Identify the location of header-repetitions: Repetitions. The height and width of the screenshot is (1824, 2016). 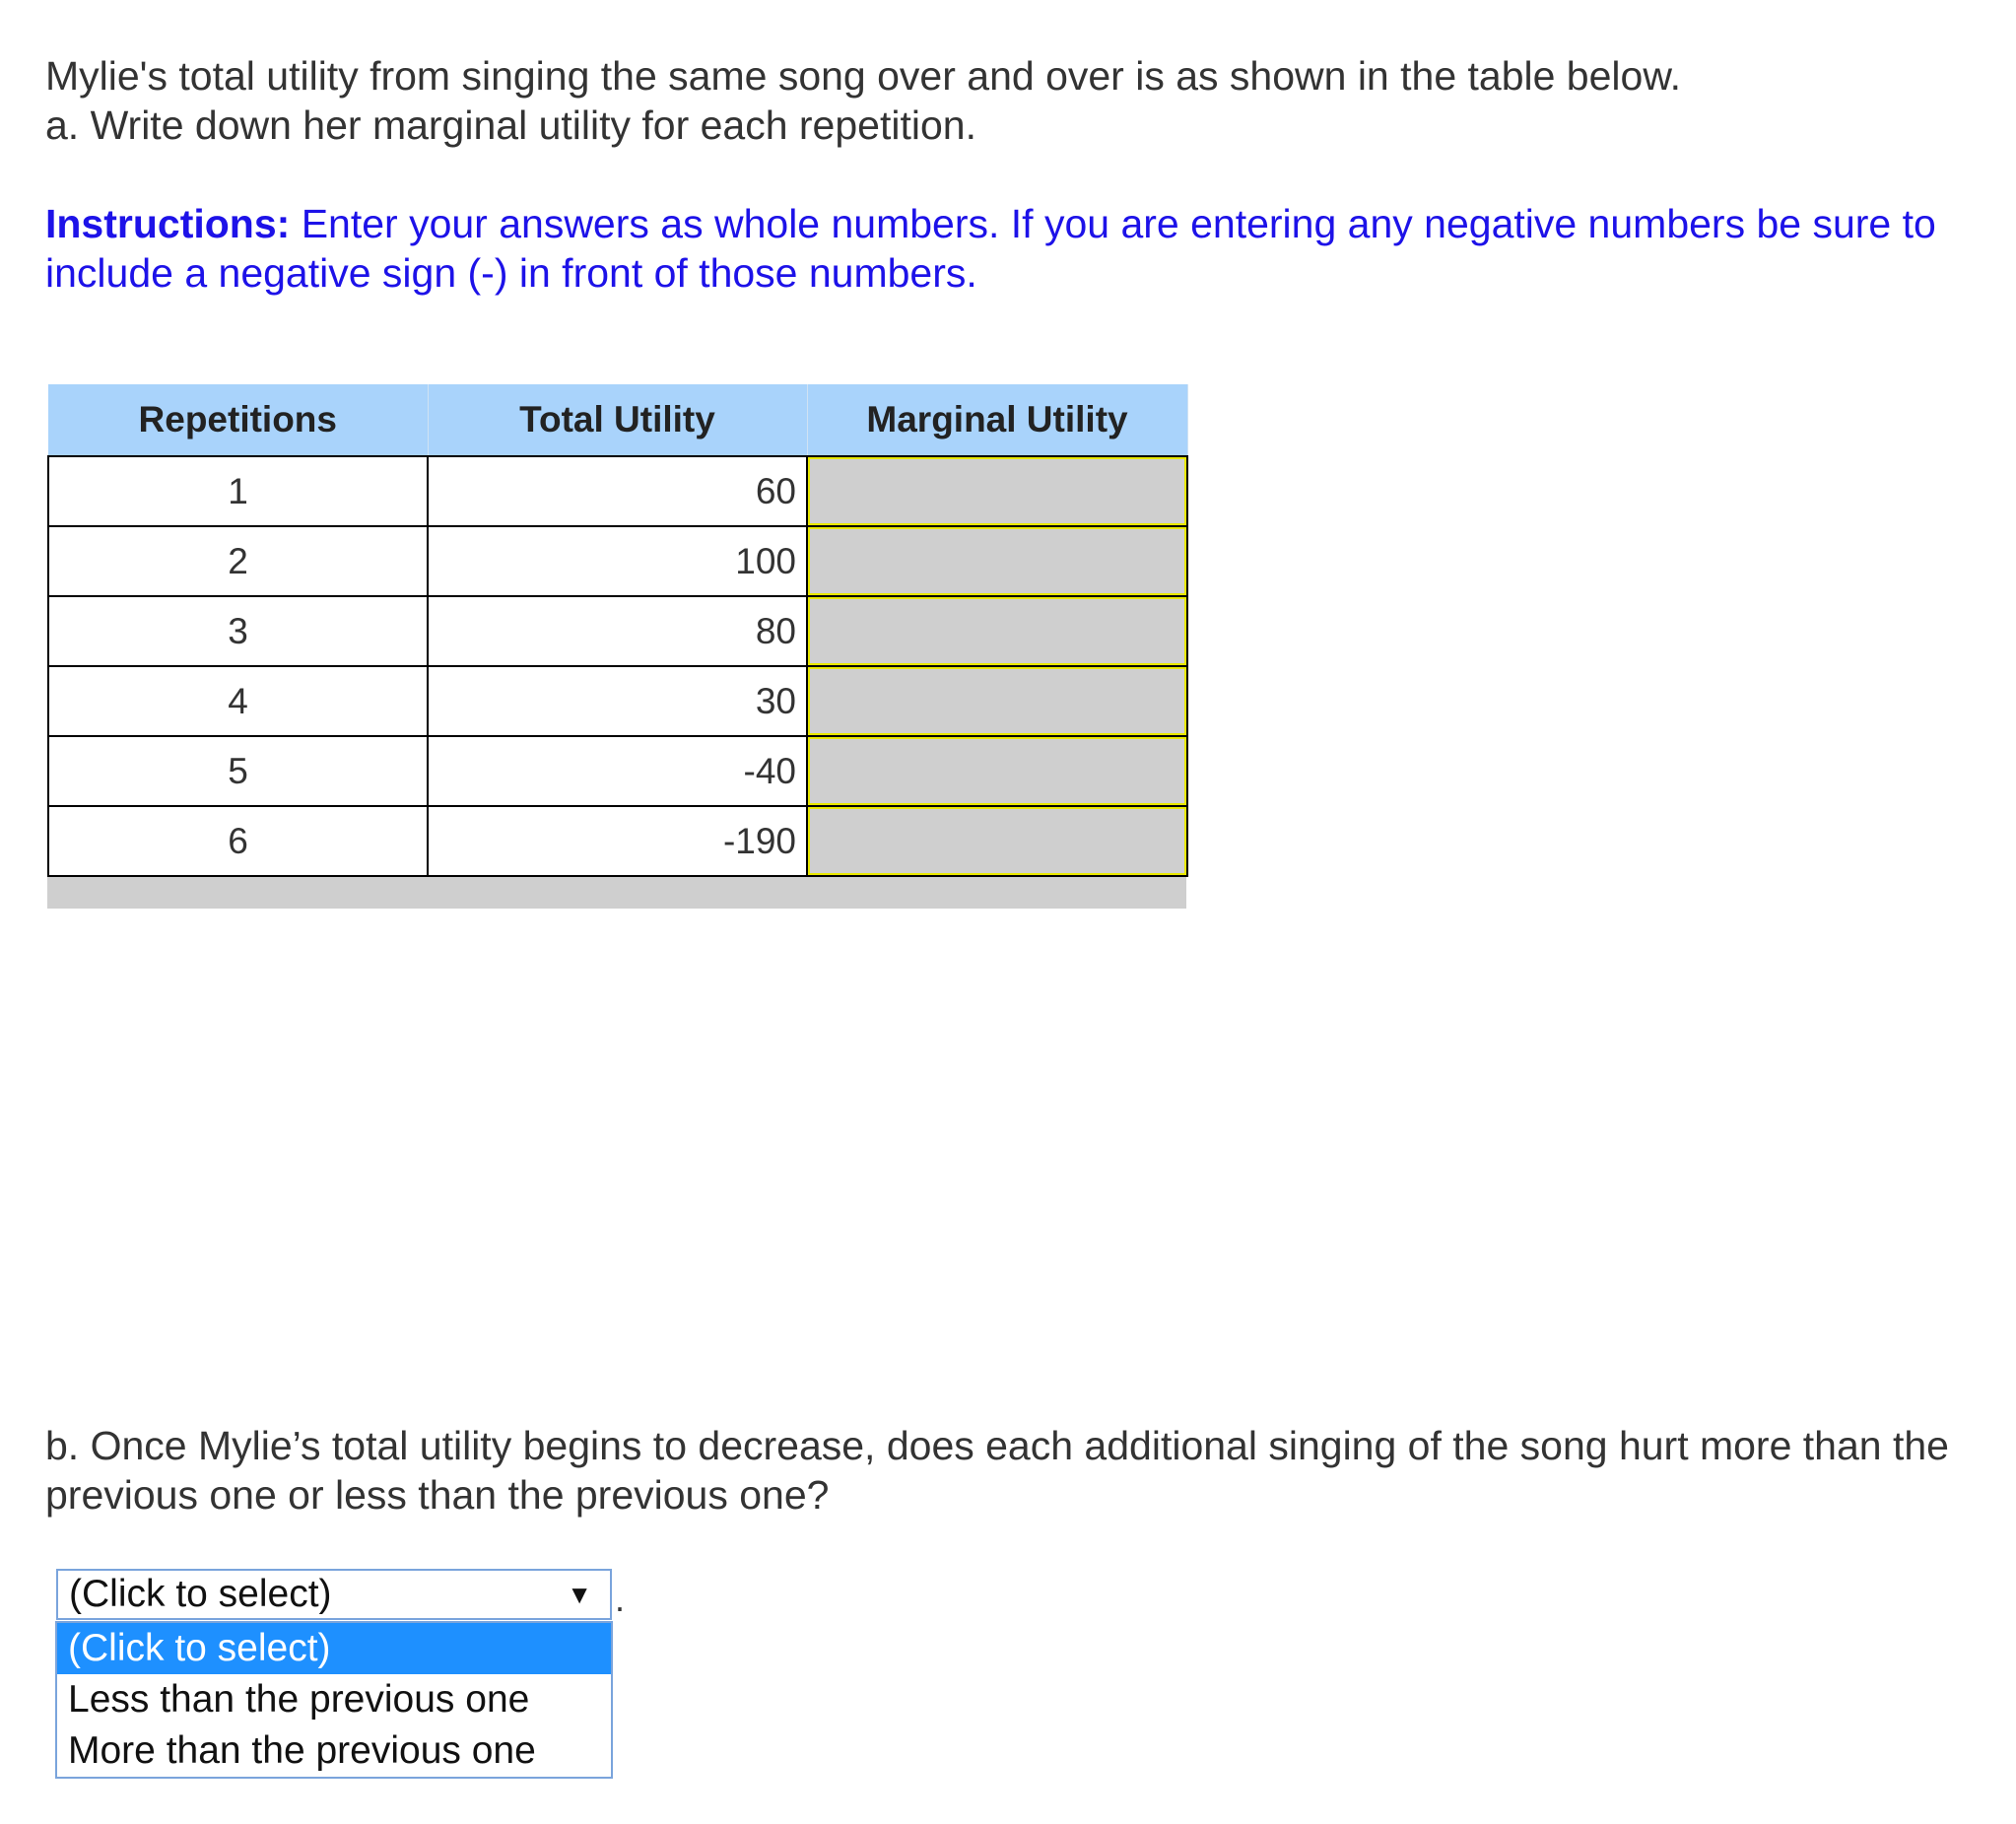
(238, 420).